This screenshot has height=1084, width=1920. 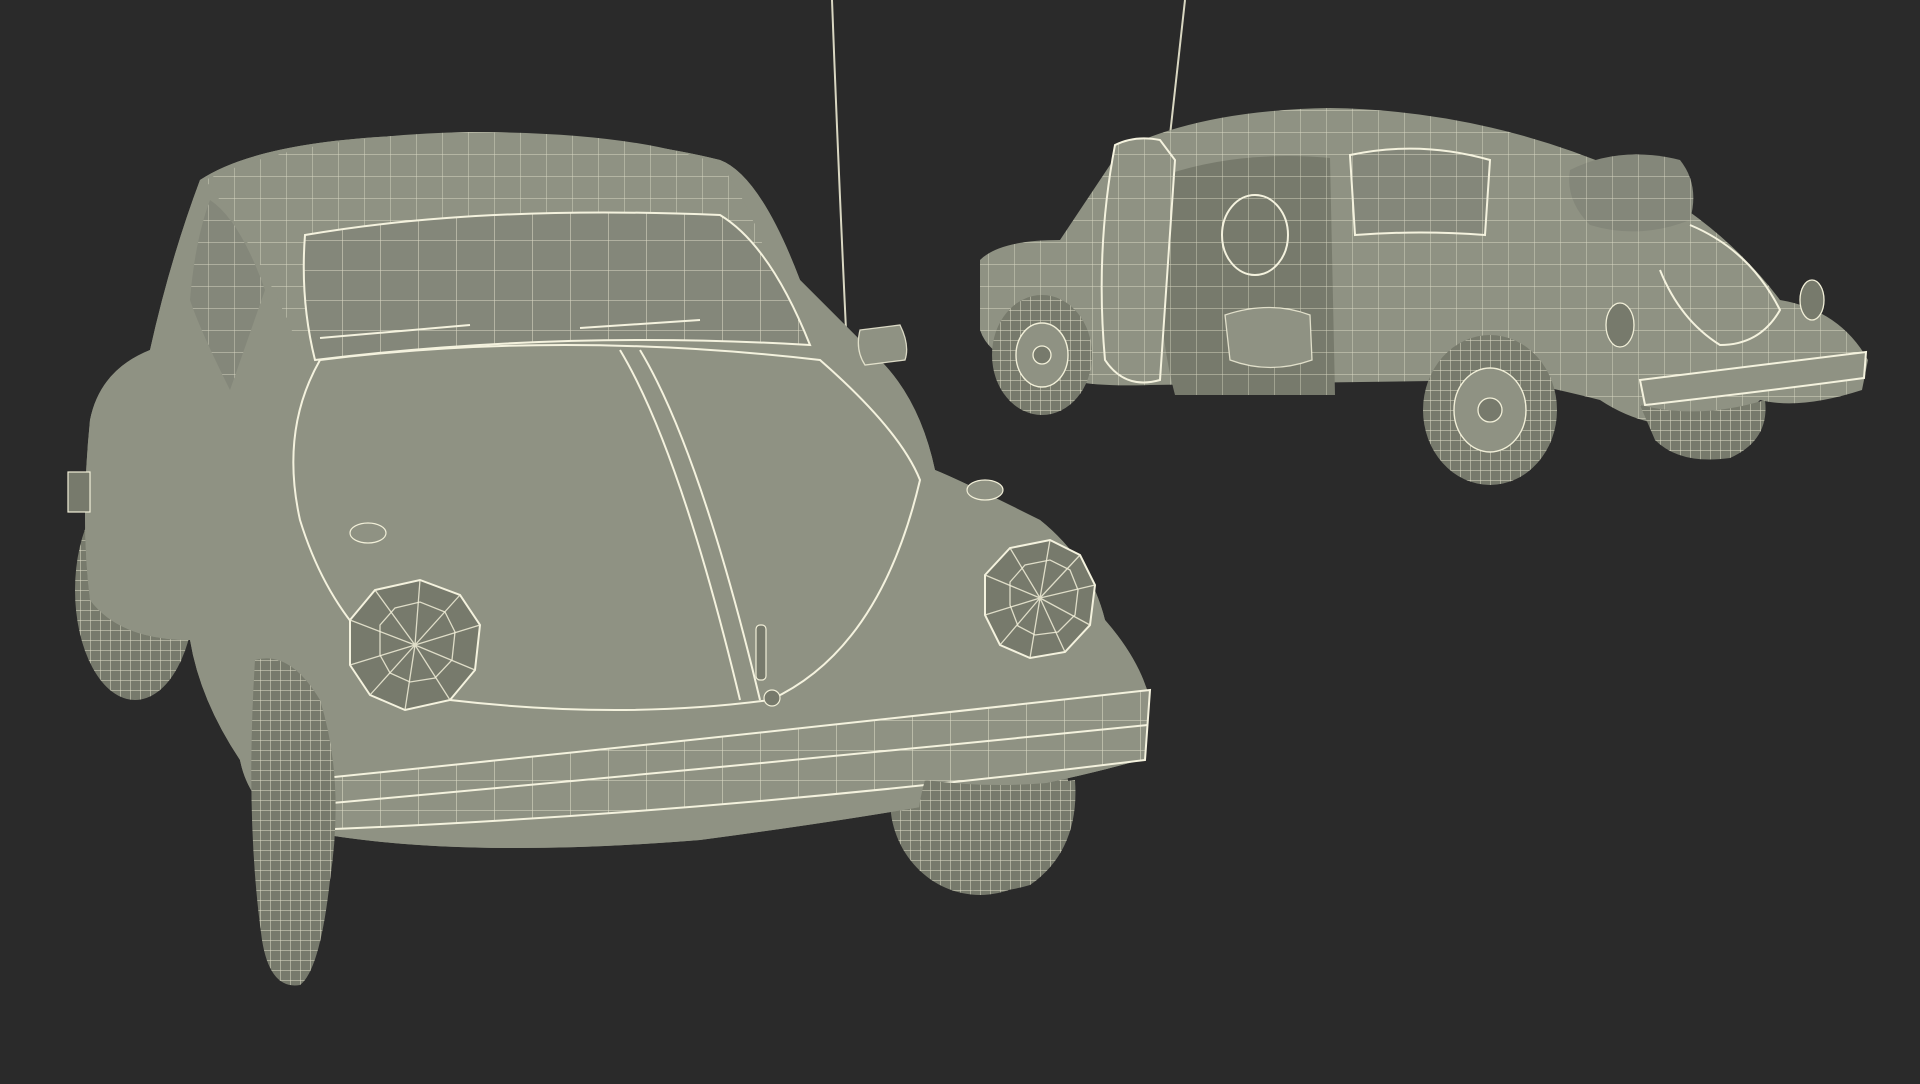 I want to click on windshield, so click(x=557, y=286).